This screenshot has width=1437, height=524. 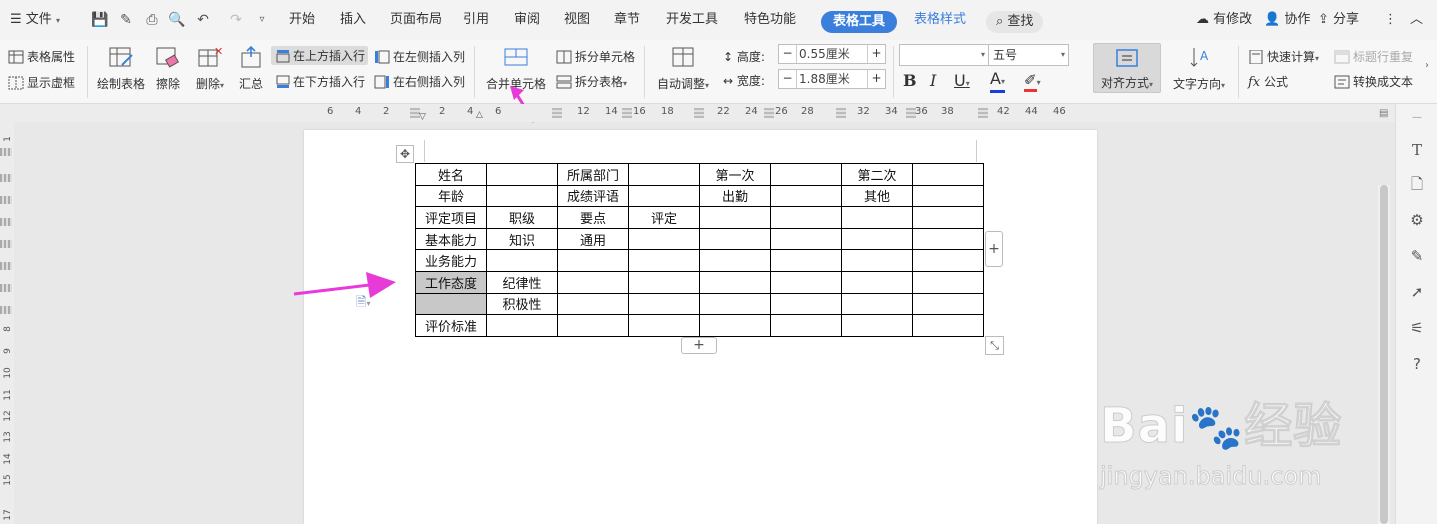 What do you see at coordinates (1373, 81) in the screenshot?
I see `convert-to-text-button: 转换成文本` at bounding box center [1373, 81].